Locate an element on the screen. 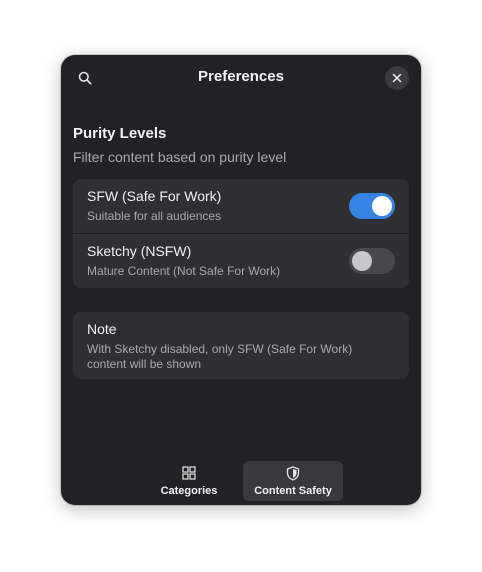  purity-levels-description: Filter content based on purity level is located at coordinates (180, 157).